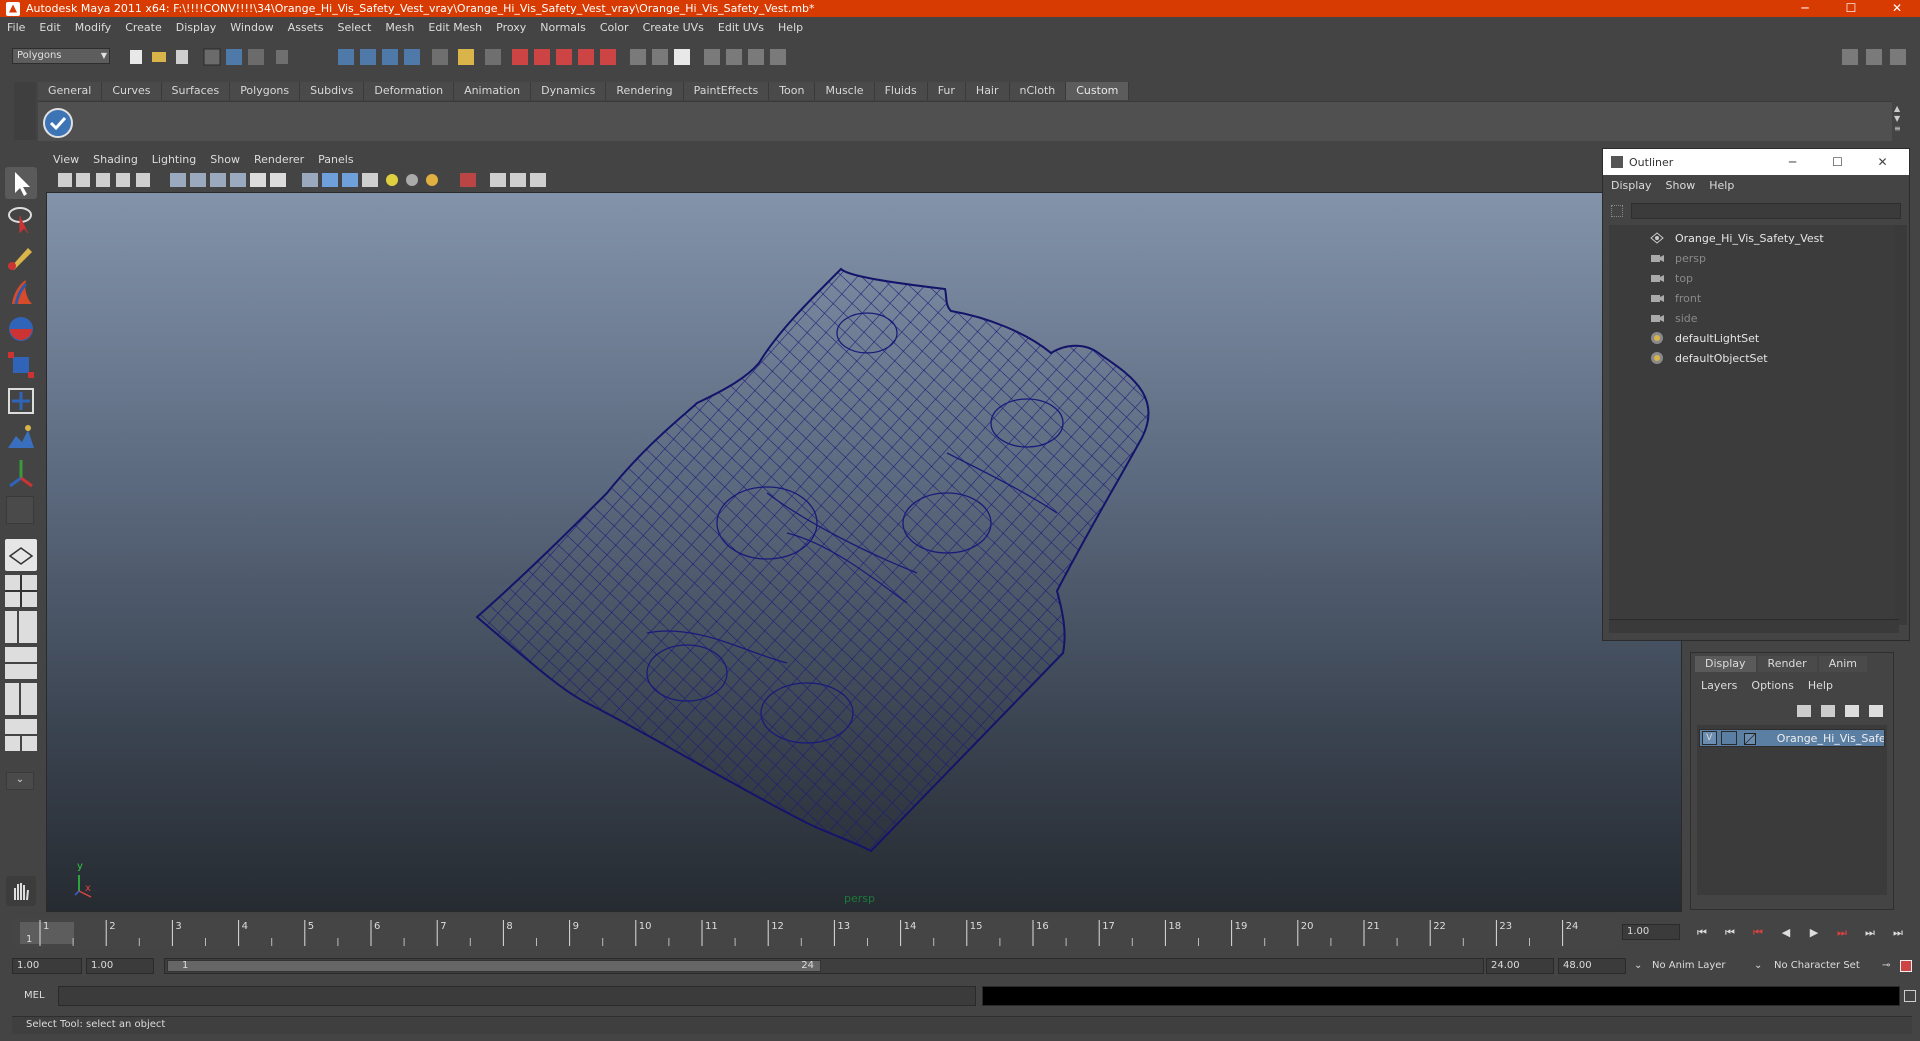  Describe the element at coordinates (517, 996) in the screenshot. I see `command-input` at that location.